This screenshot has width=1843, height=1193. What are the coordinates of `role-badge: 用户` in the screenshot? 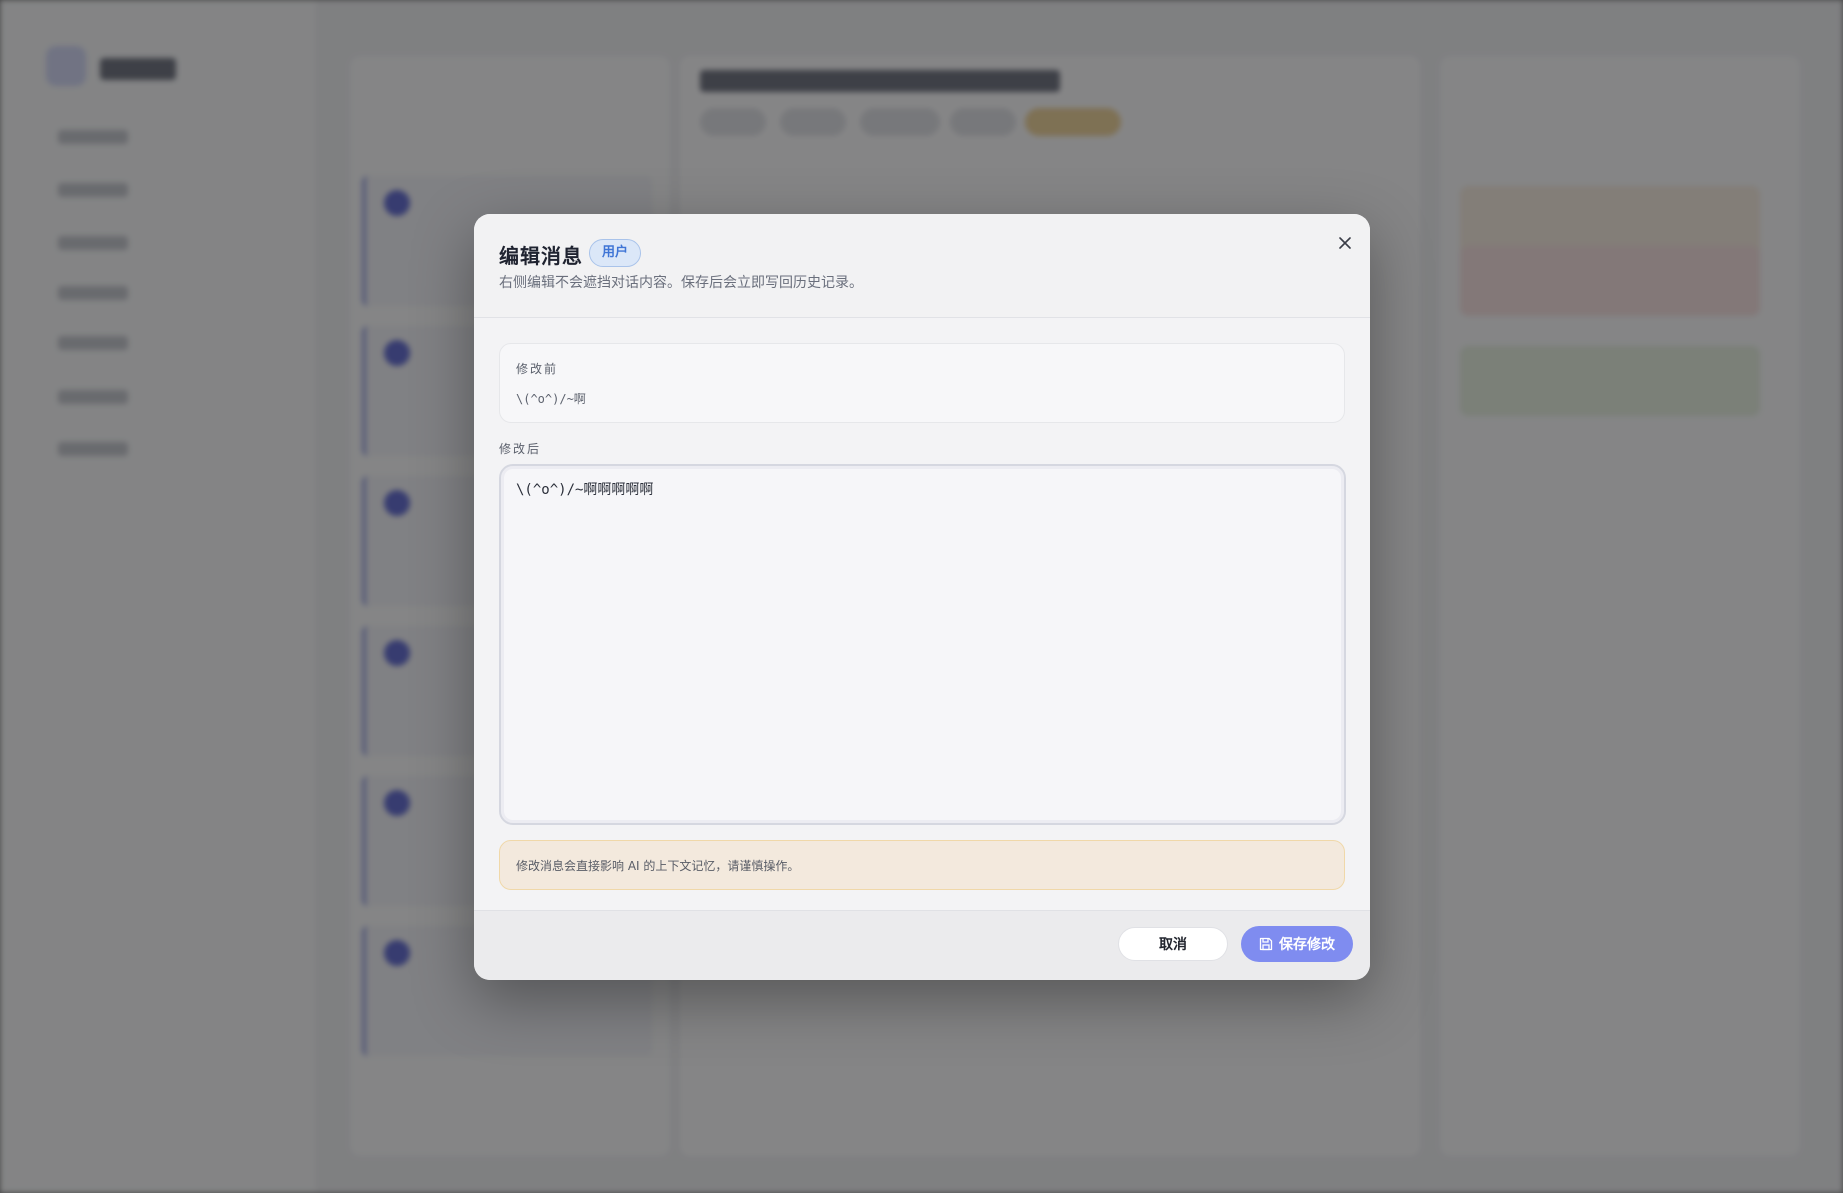 It's located at (615, 253).